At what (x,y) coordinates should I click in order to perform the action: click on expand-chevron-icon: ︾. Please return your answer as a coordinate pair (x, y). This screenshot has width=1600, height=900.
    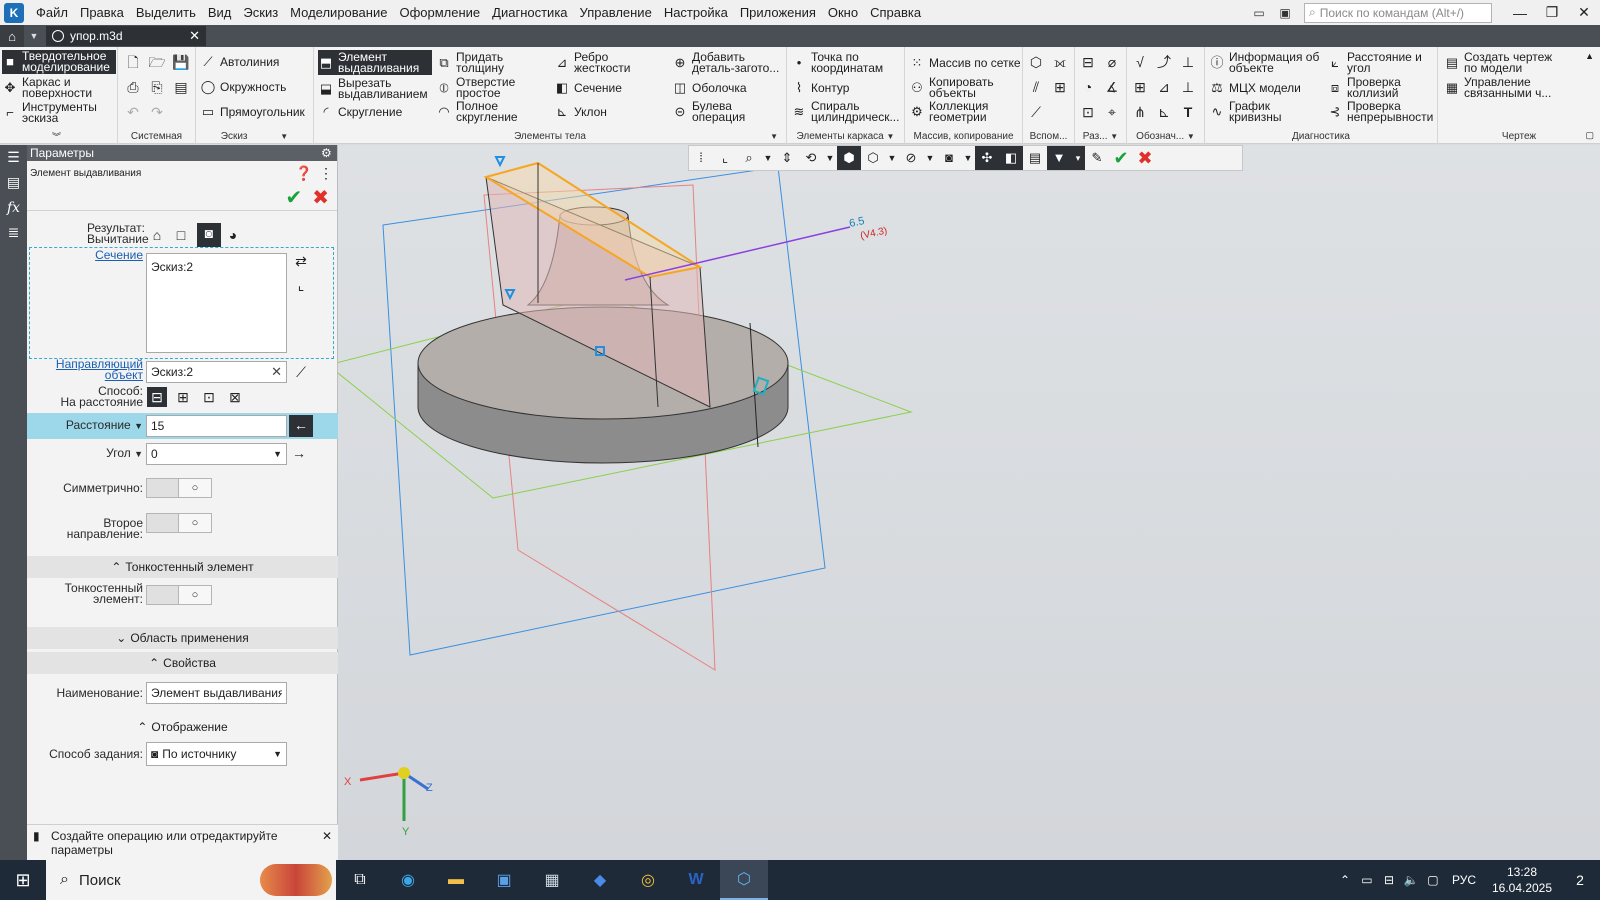
    Looking at the image, I should click on (56, 136).